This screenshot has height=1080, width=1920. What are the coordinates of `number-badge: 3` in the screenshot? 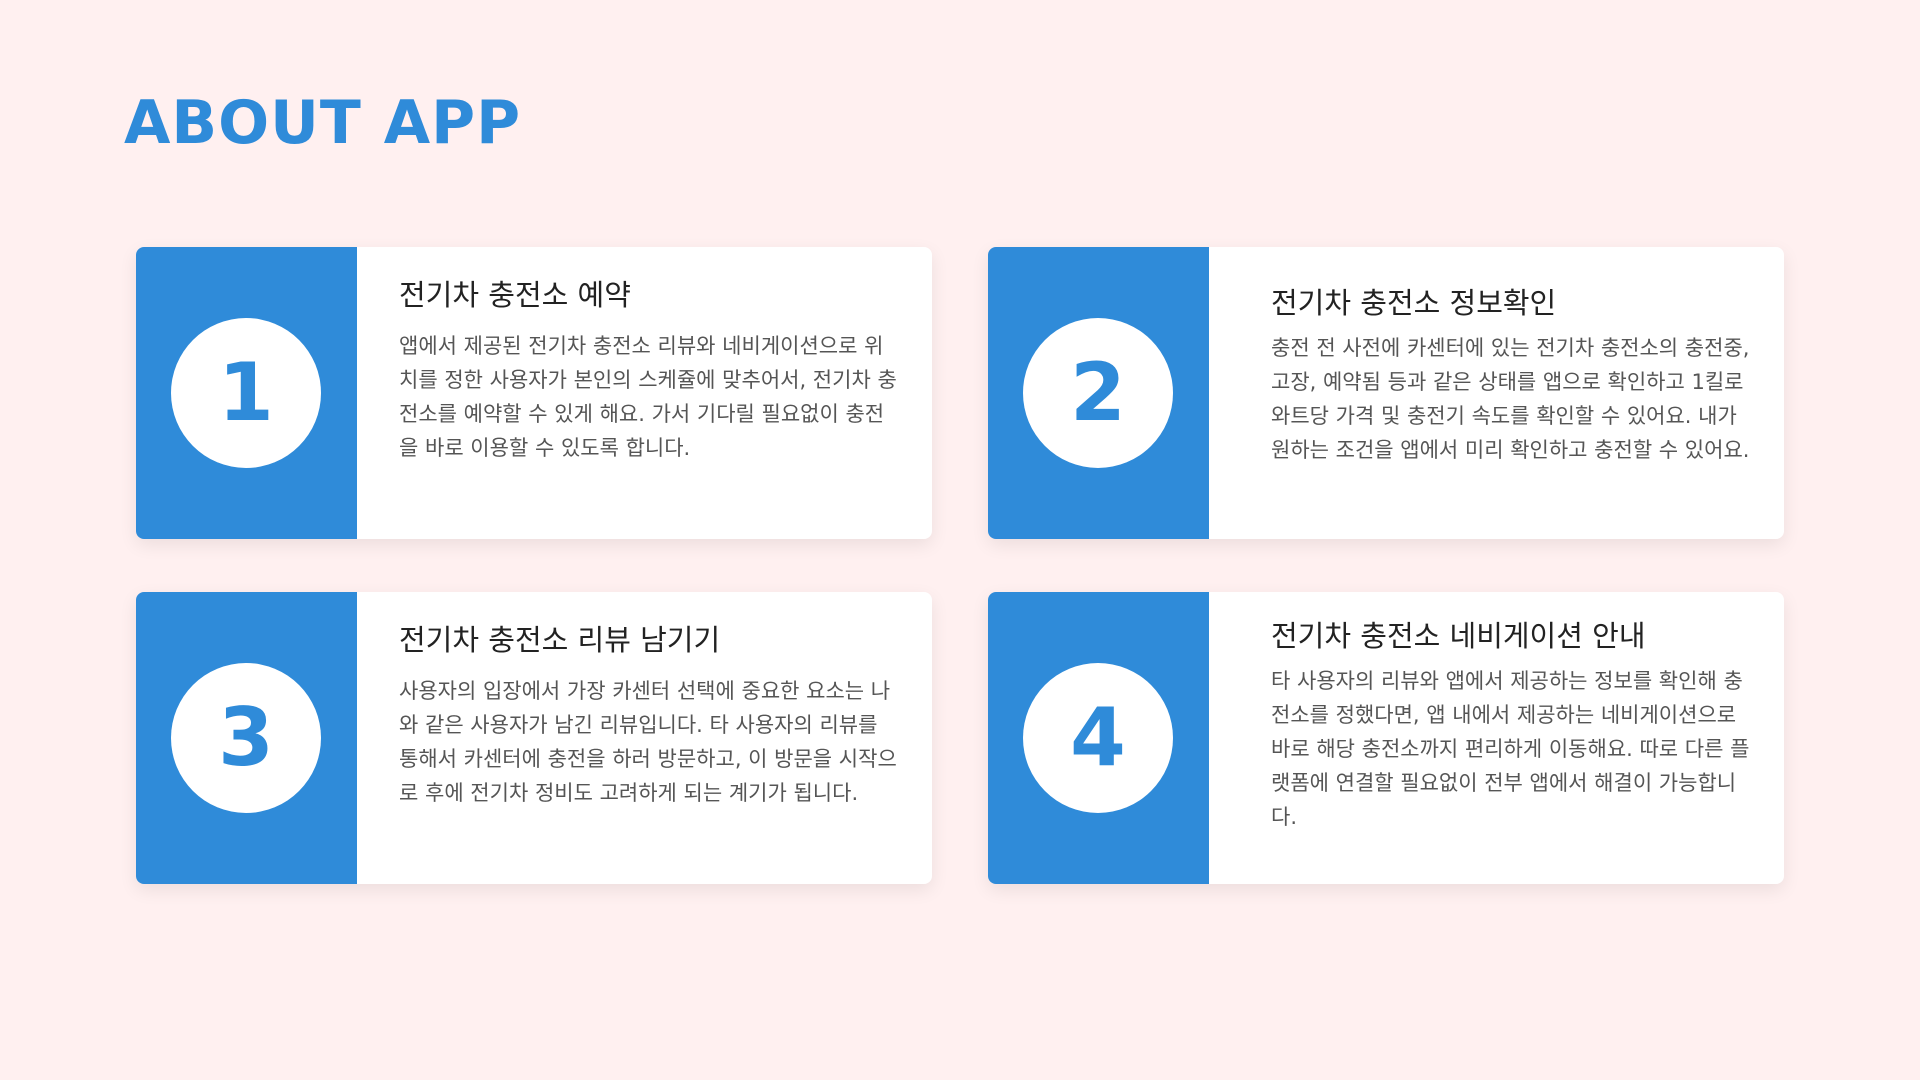 It's located at (246, 738).